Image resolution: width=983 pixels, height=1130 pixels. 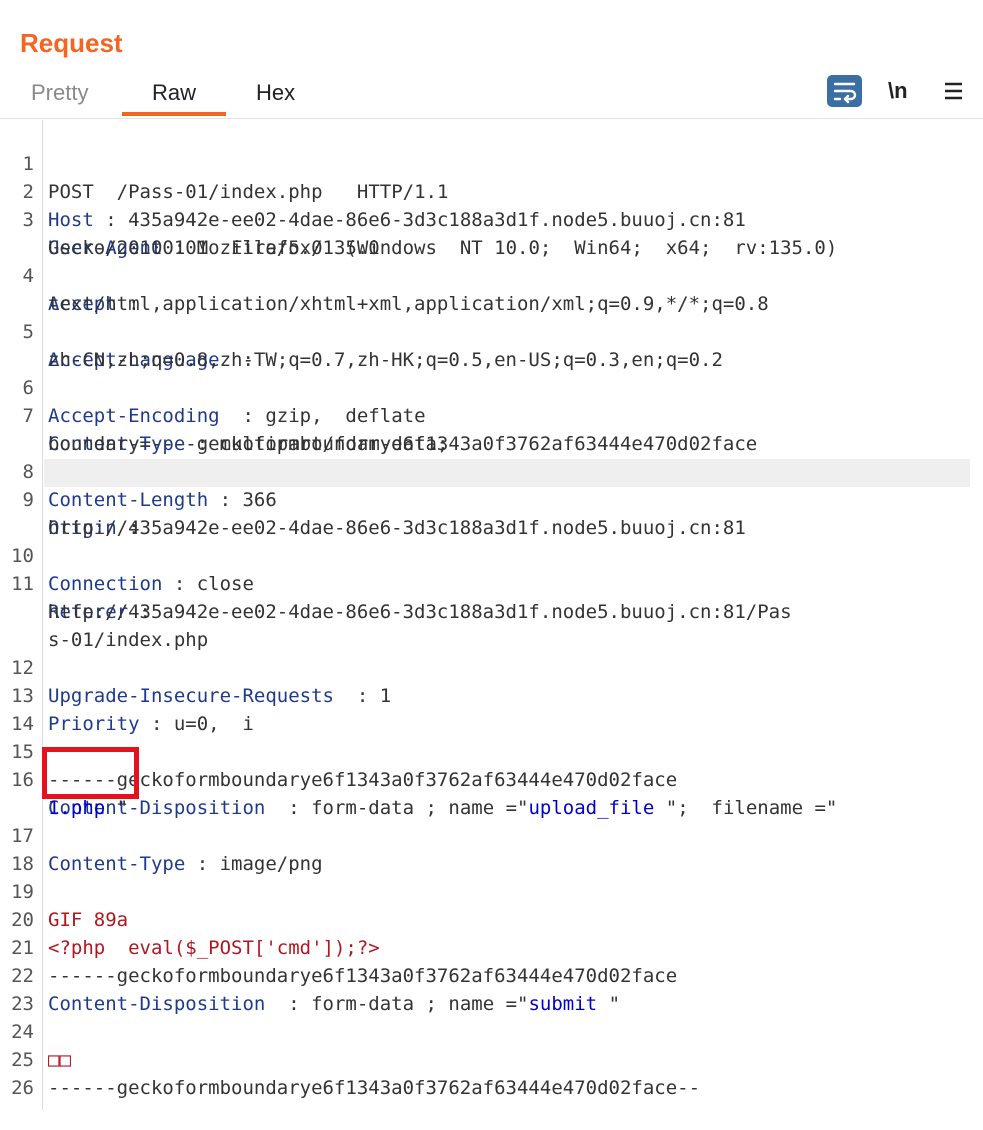 I want to click on code-line-9: 9 Origin :, so click(x=491, y=498).